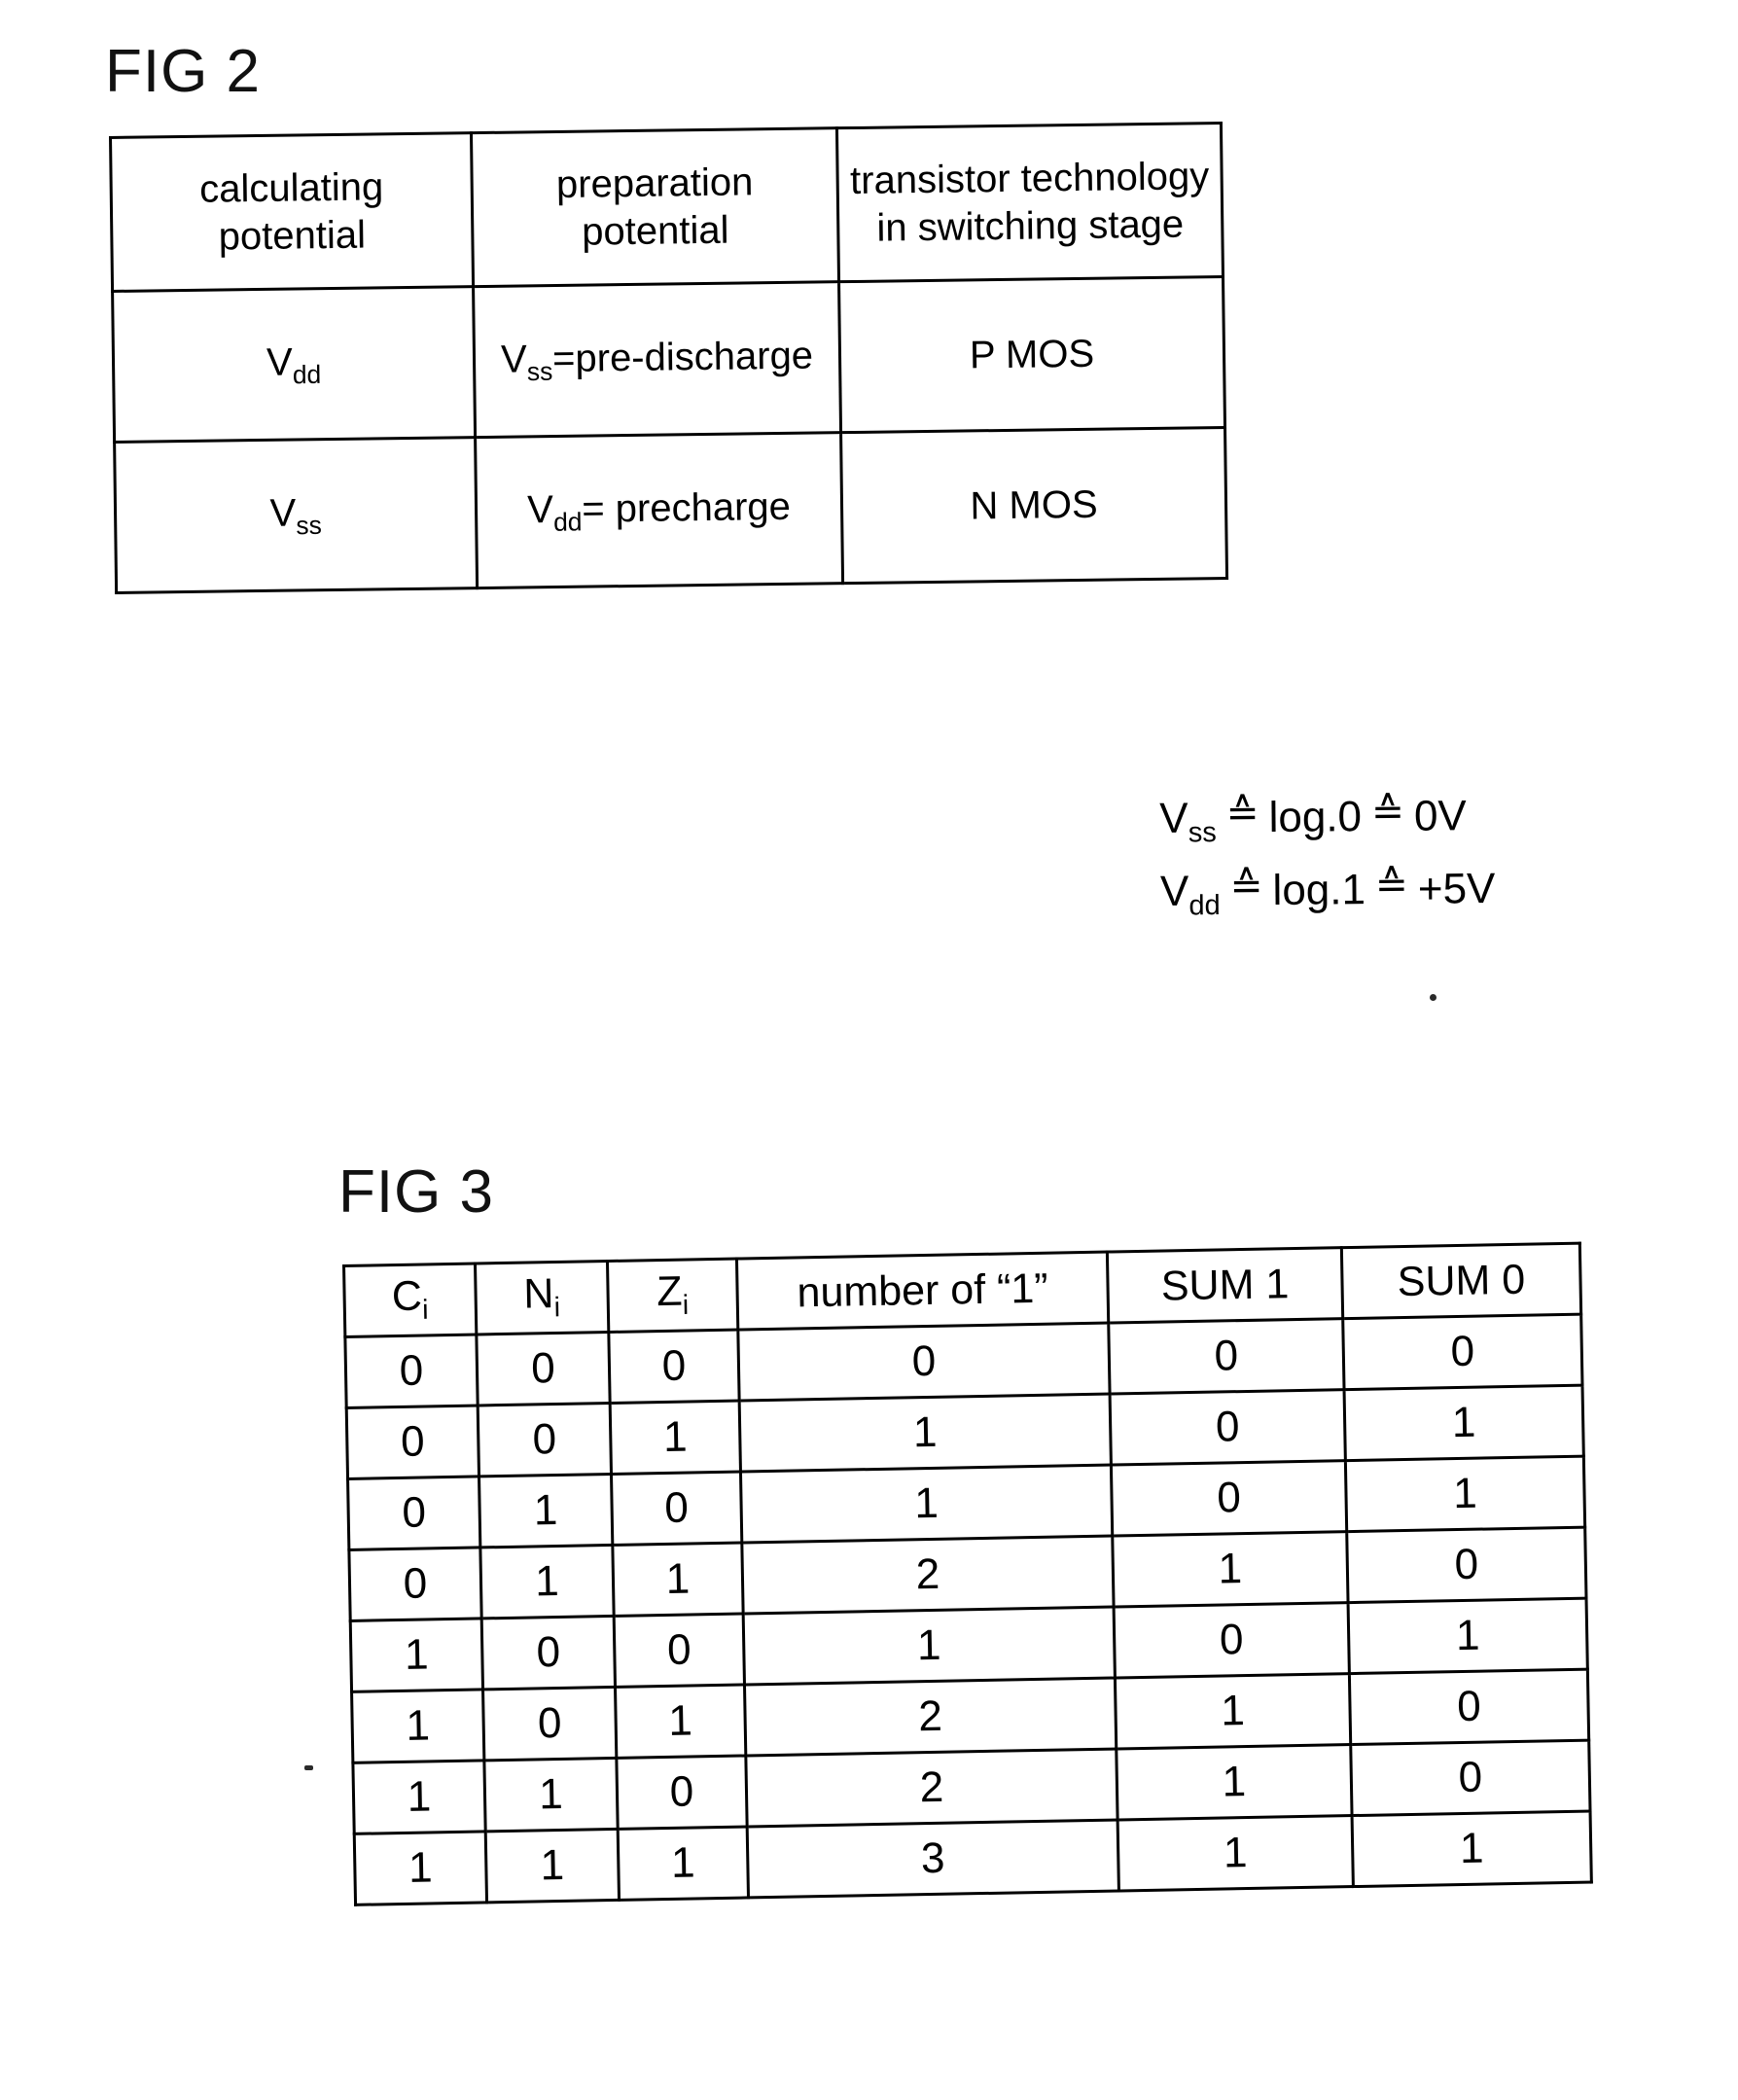  Describe the element at coordinates (682, 357) in the screenshot. I see `voltage-symbol-suffix: =pre-discharge` at that location.